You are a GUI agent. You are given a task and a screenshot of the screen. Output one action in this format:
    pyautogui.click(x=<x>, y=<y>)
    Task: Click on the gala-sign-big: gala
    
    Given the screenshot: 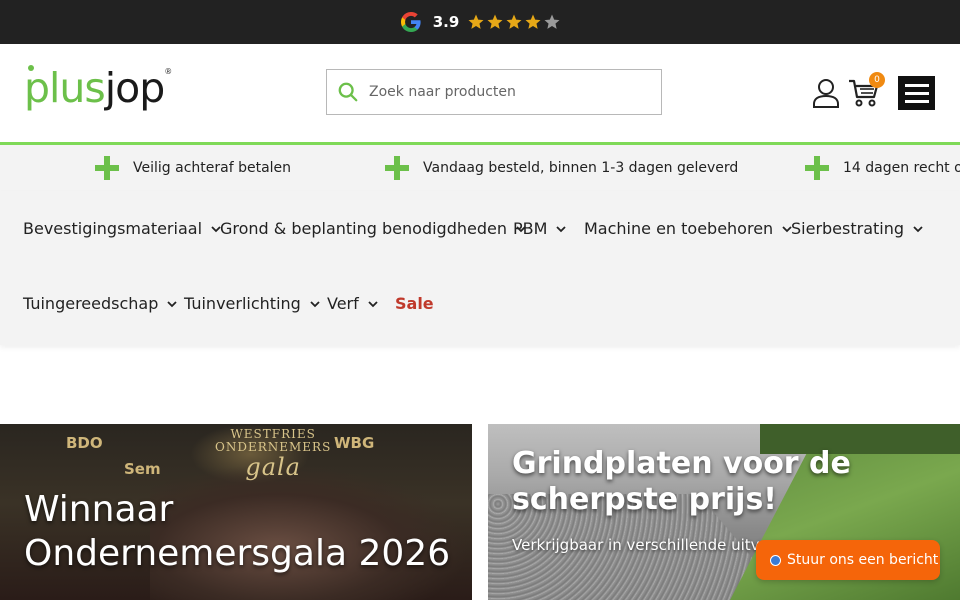 What is the action you would take?
    pyautogui.click(x=273, y=467)
    